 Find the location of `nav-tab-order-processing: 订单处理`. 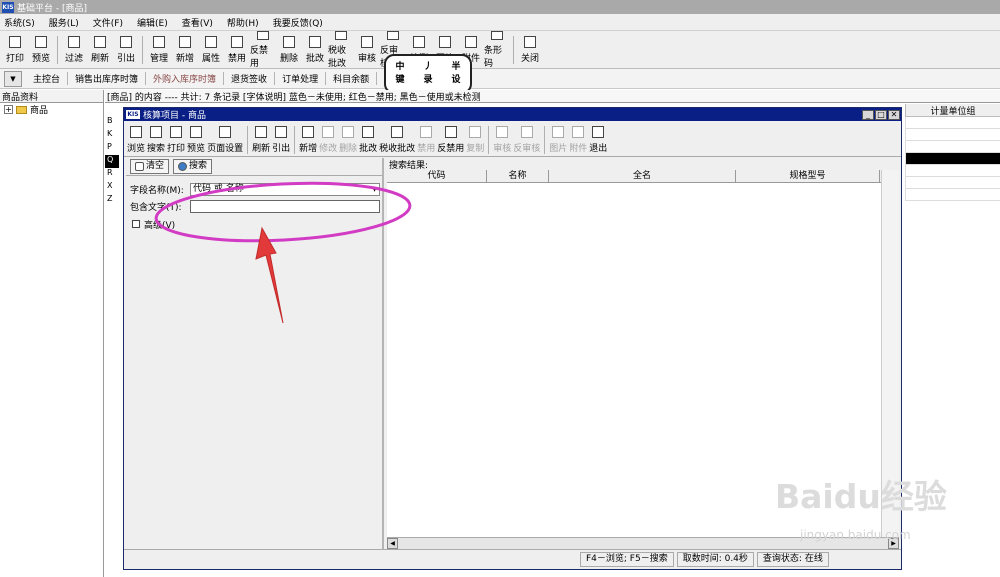

nav-tab-order-processing: 订单处理 is located at coordinates (301, 78).